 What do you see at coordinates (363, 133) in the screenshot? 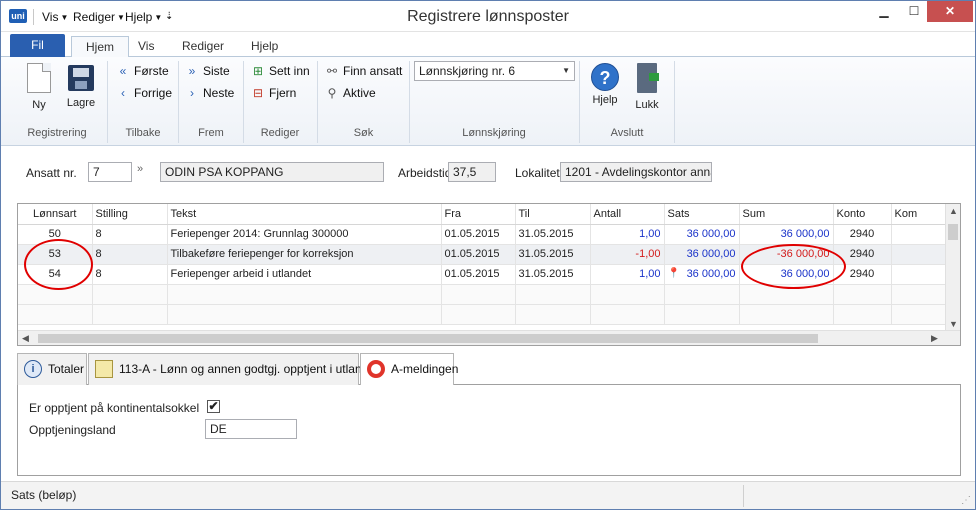
I see `group-label-sok: Søk` at bounding box center [363, 133].